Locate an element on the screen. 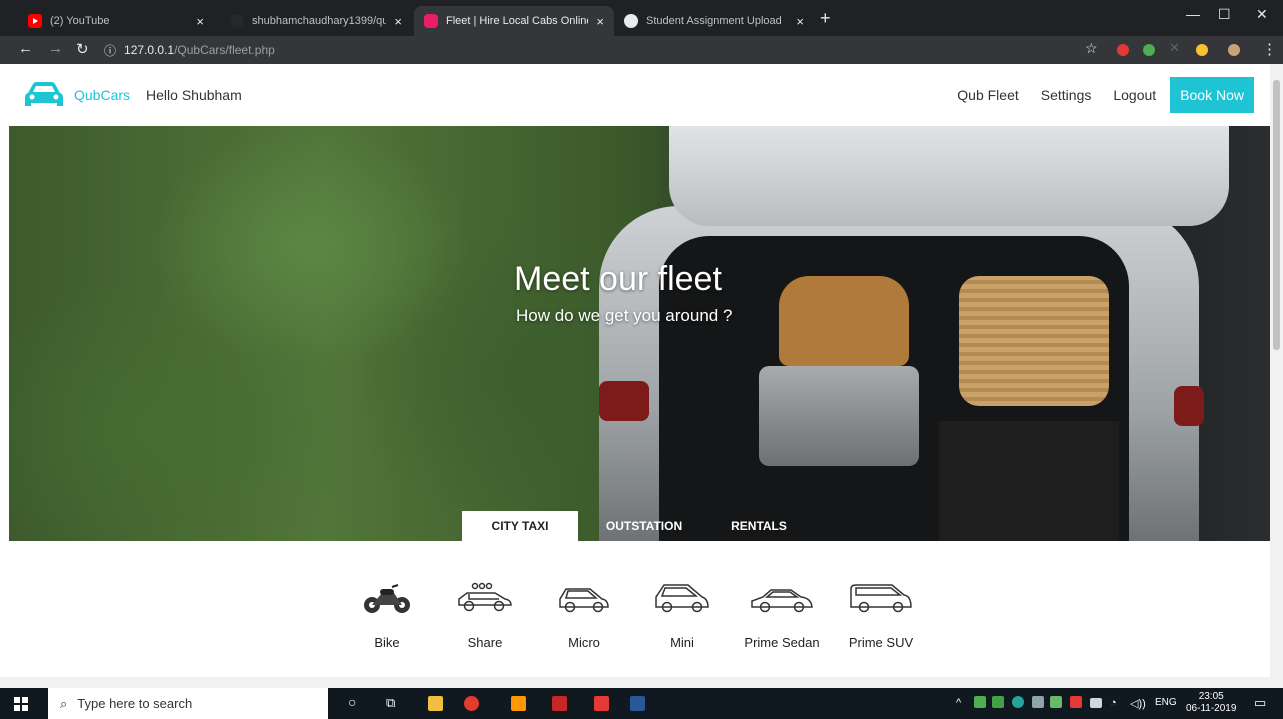 Image resolution: width=1283 pixels, height=719 pixels. maximize-icon: ☐ is located at coordinates (1224, 14).